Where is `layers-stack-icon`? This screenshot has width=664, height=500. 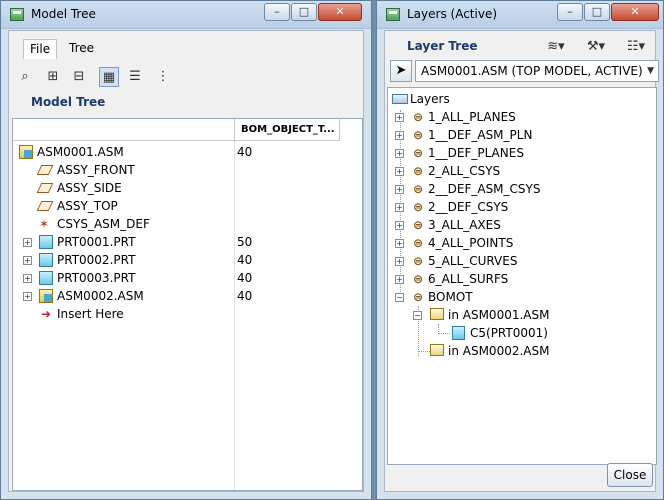 layers-stack-icon is located at coordinates (400, 99).